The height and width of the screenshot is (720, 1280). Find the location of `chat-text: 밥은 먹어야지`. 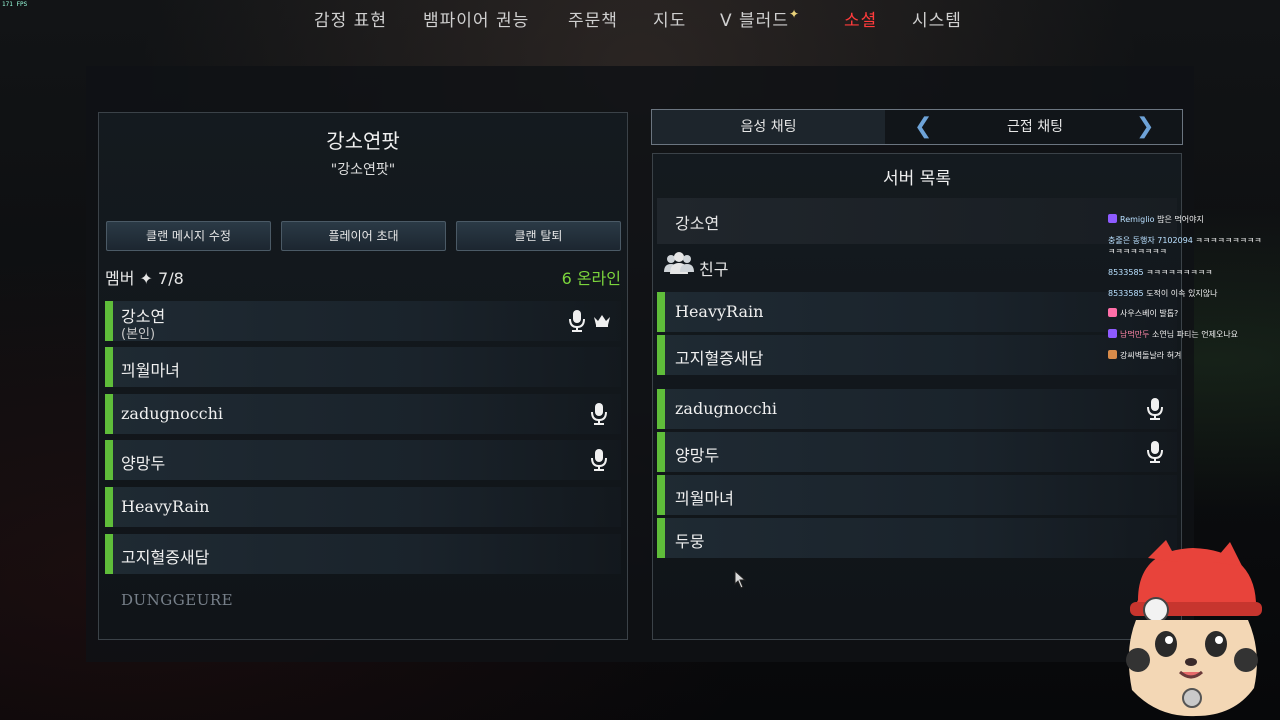

chat-text: 밥은 먹어야지 is located at coordinates (1180, 219).